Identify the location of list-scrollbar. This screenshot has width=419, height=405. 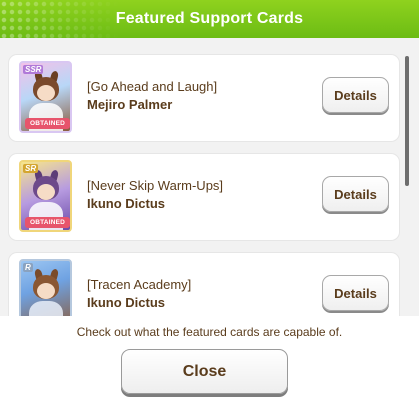
(407, 121).